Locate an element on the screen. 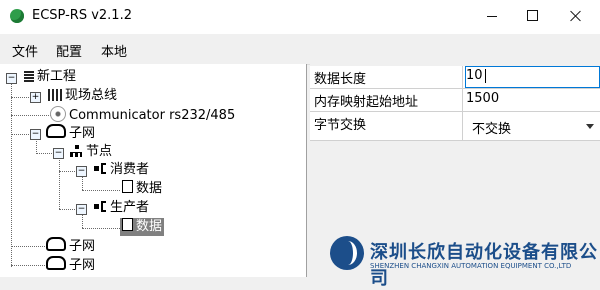 The width and height of the screenshot is (600, 290). menu-file: 文件 is located at coordinates (25, 50).